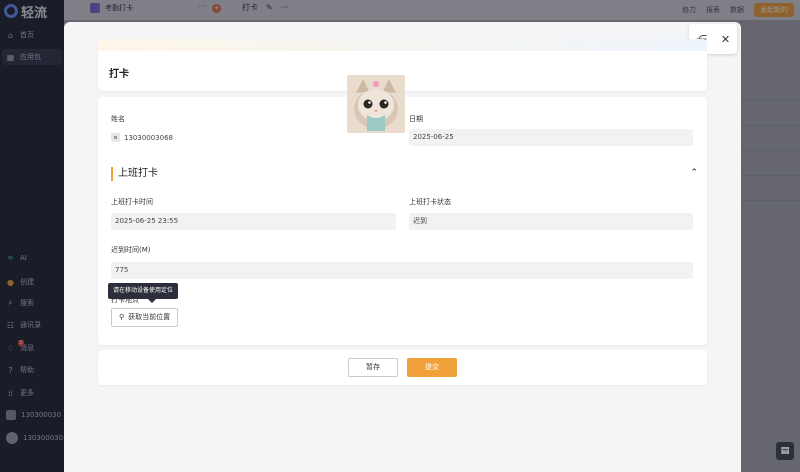 Image resolution: width=800 pixels, height=472 pixels. What do you see at coordinates (373, 367) in the screenshot?
I see `save-draft-button: 暂存` at bounding box center [373, 367].